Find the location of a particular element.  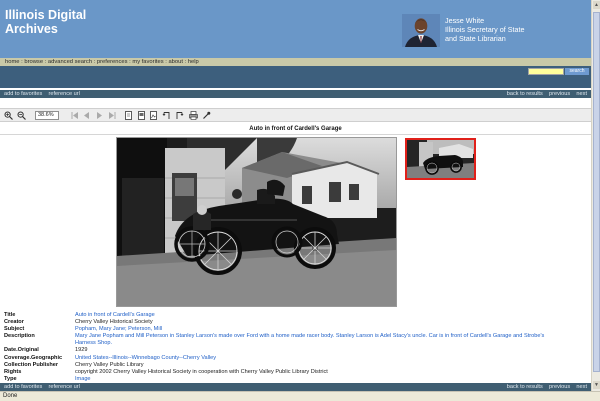

vertical-scrollbar: ▲ ▼ is located at coordinates (595, 195).